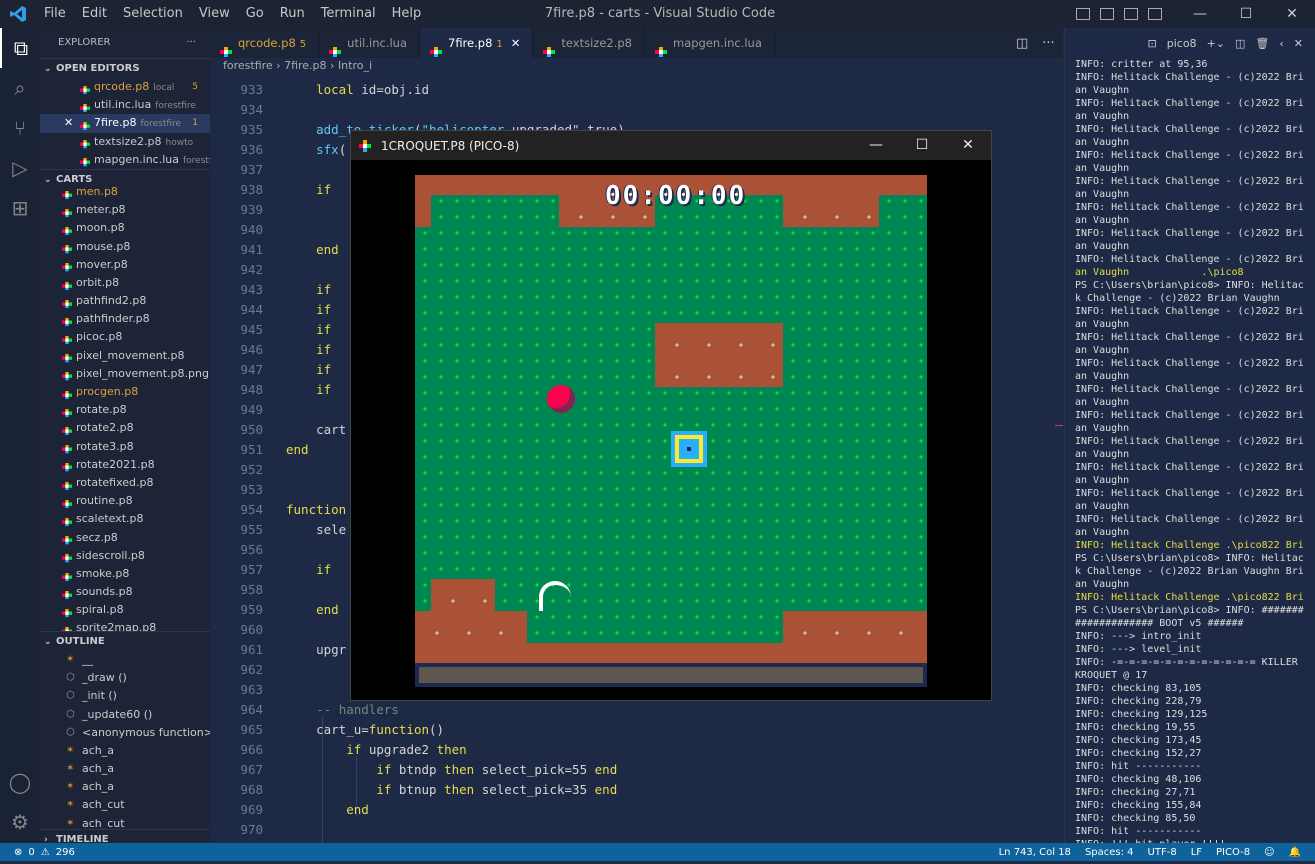  Describe the element at coordinates (1233, 852) in the screenshot. I see `language-mode: PICO-8` at that location.